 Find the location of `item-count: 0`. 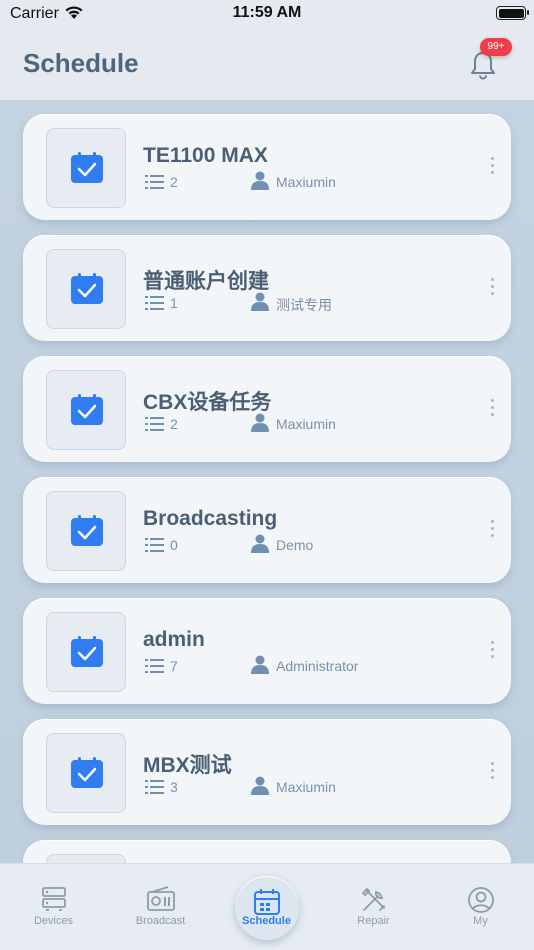

item-count: 0 is located at coordinates (174, 545).